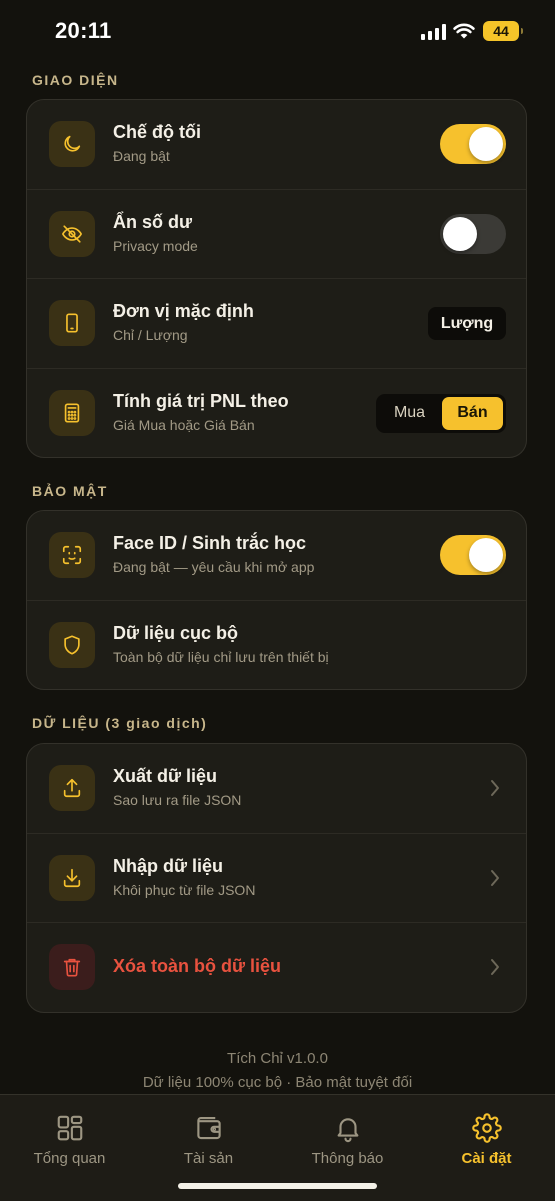  I want to click on tab-overview: Tổng quan, so click(69, 1135).